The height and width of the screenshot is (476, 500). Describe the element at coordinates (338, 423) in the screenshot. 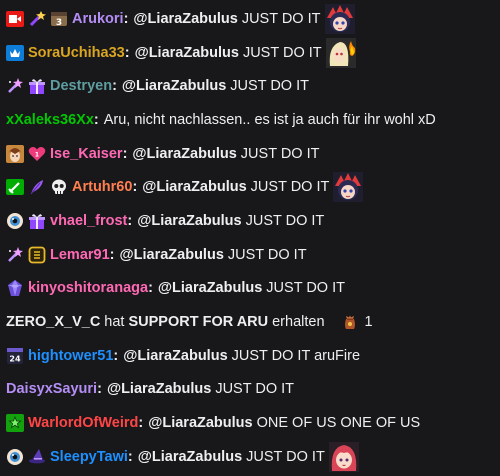

I see `message-text: ONE OF US ONE OF US` at that location.